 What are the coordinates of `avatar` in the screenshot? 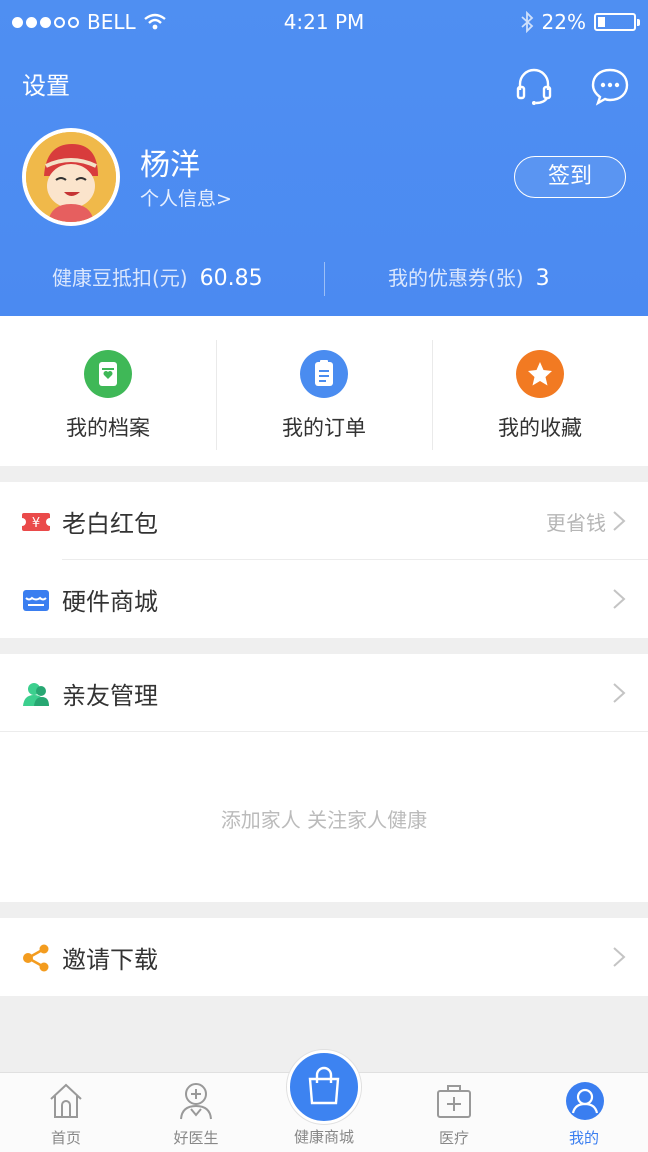 It's located at (71, 177).